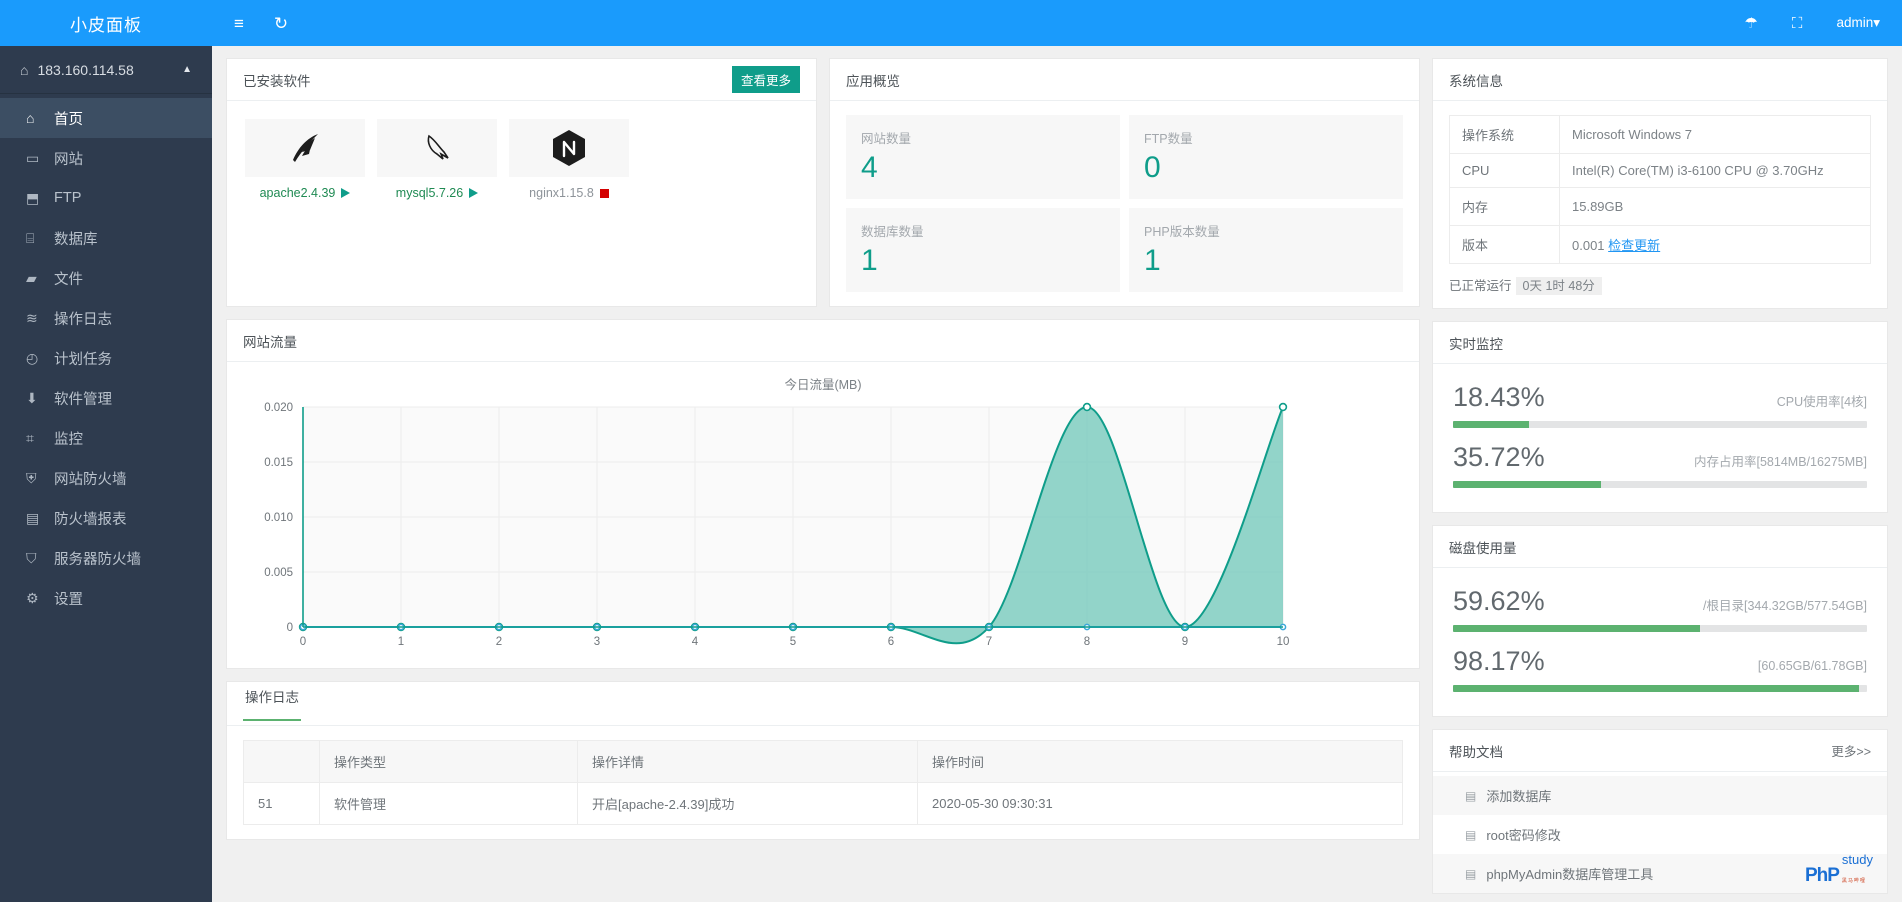 This screenshot has width=1902, height=902. Describe the element at coordinates (604, 193) in the screenshot. I see `stop-square-icon` at that location.